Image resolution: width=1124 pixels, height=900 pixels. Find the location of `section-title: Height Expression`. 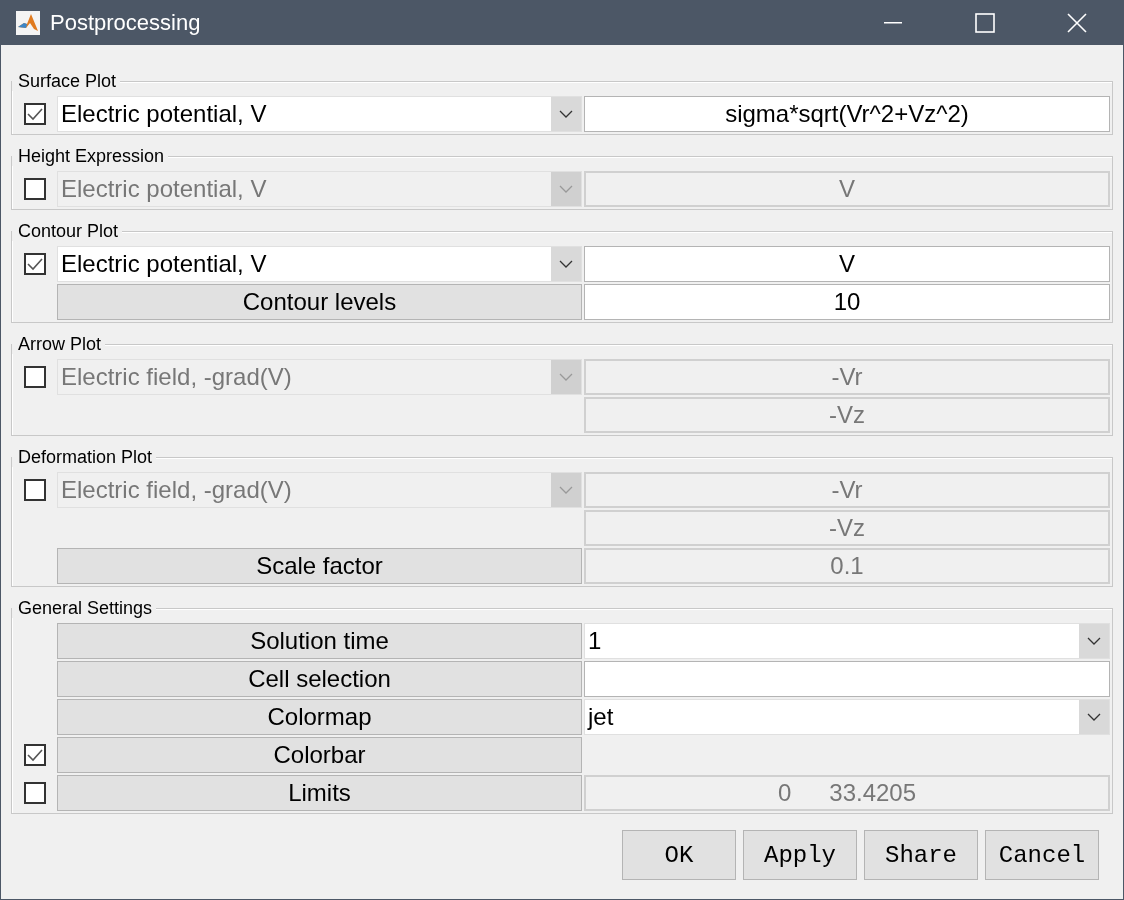

section-title: Height Expression is located at coordinates (90, 156).